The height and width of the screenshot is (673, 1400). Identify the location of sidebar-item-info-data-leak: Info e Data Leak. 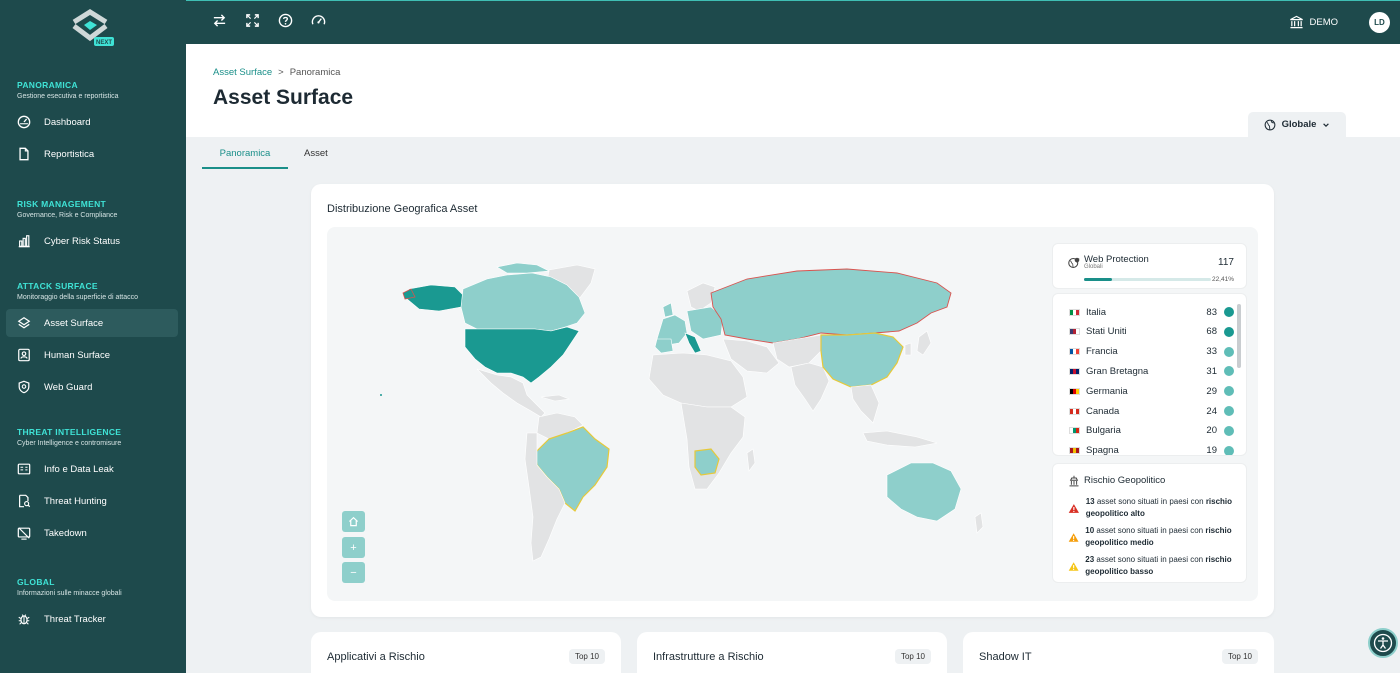
(92, 469).